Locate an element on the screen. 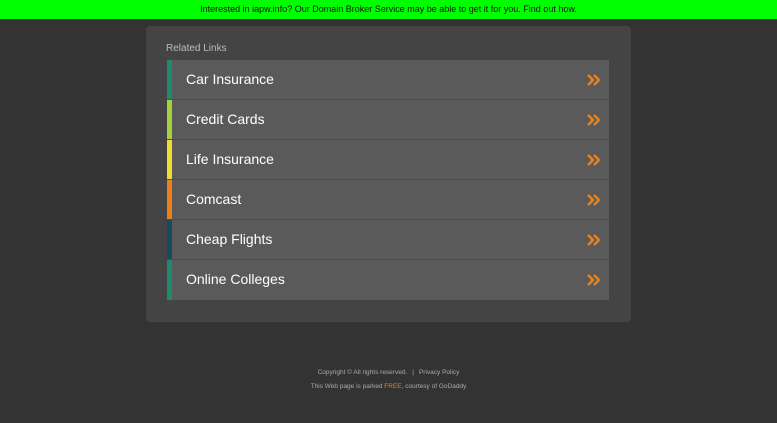  related-links-title: Related Links is located at coordinates (196, 48).